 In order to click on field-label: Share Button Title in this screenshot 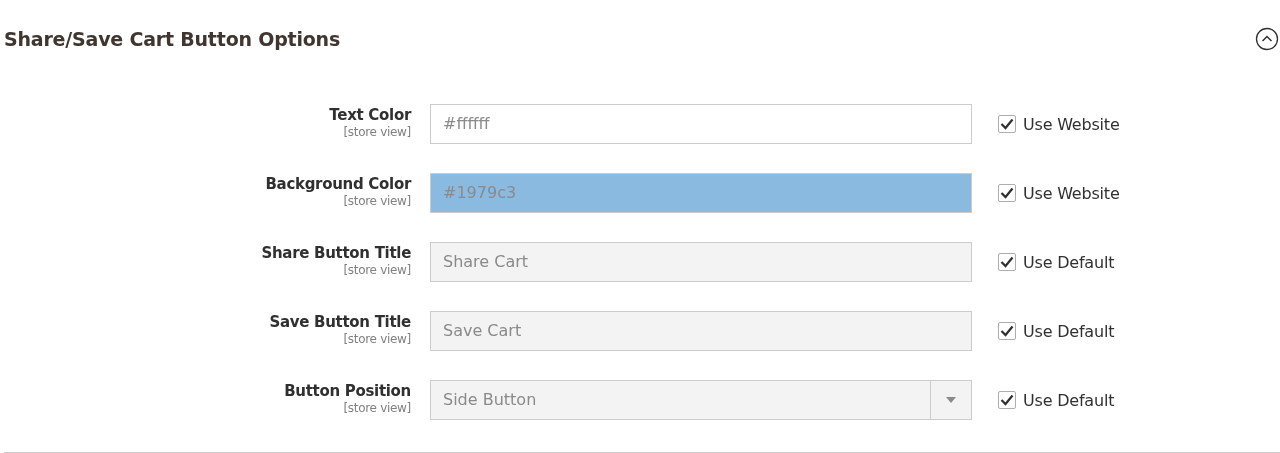, I will do `click(336, 253)`.